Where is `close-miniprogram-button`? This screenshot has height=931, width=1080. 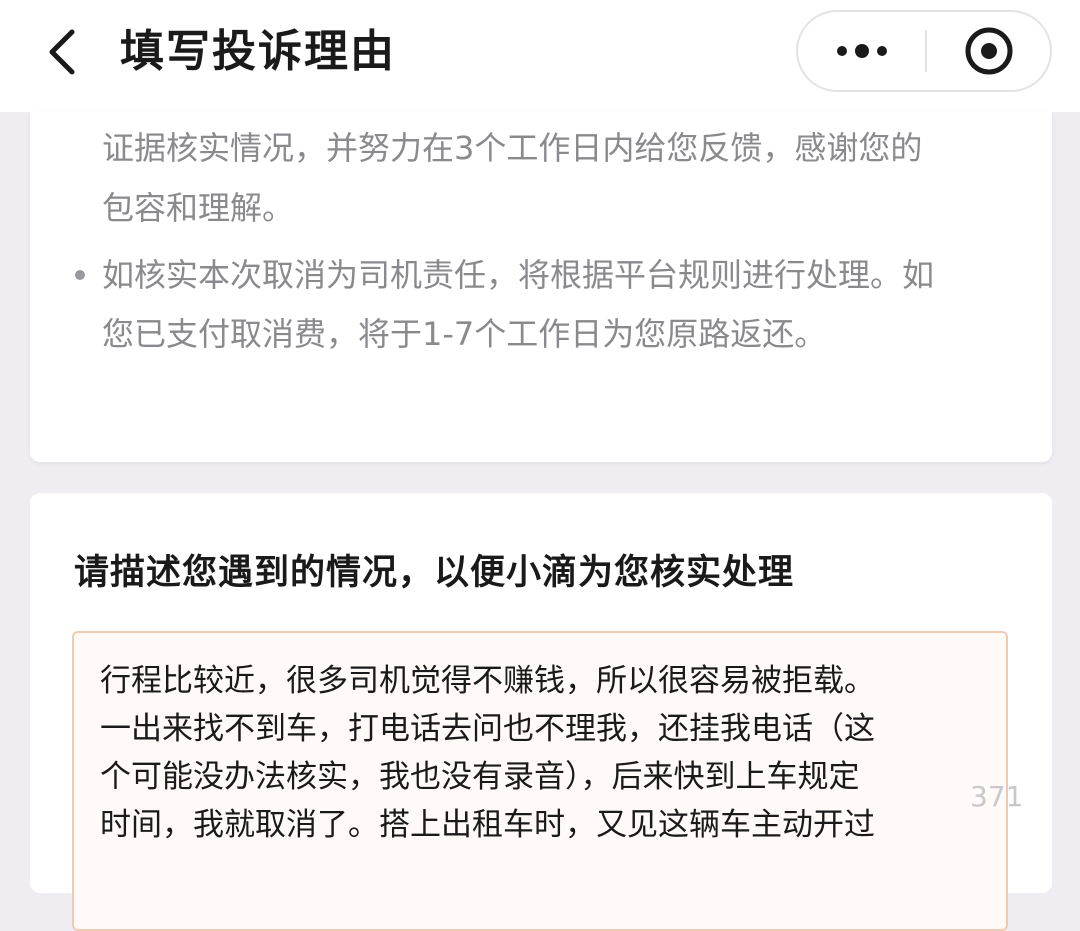 close-miniprogram-button is located at coordinates (989, 51).